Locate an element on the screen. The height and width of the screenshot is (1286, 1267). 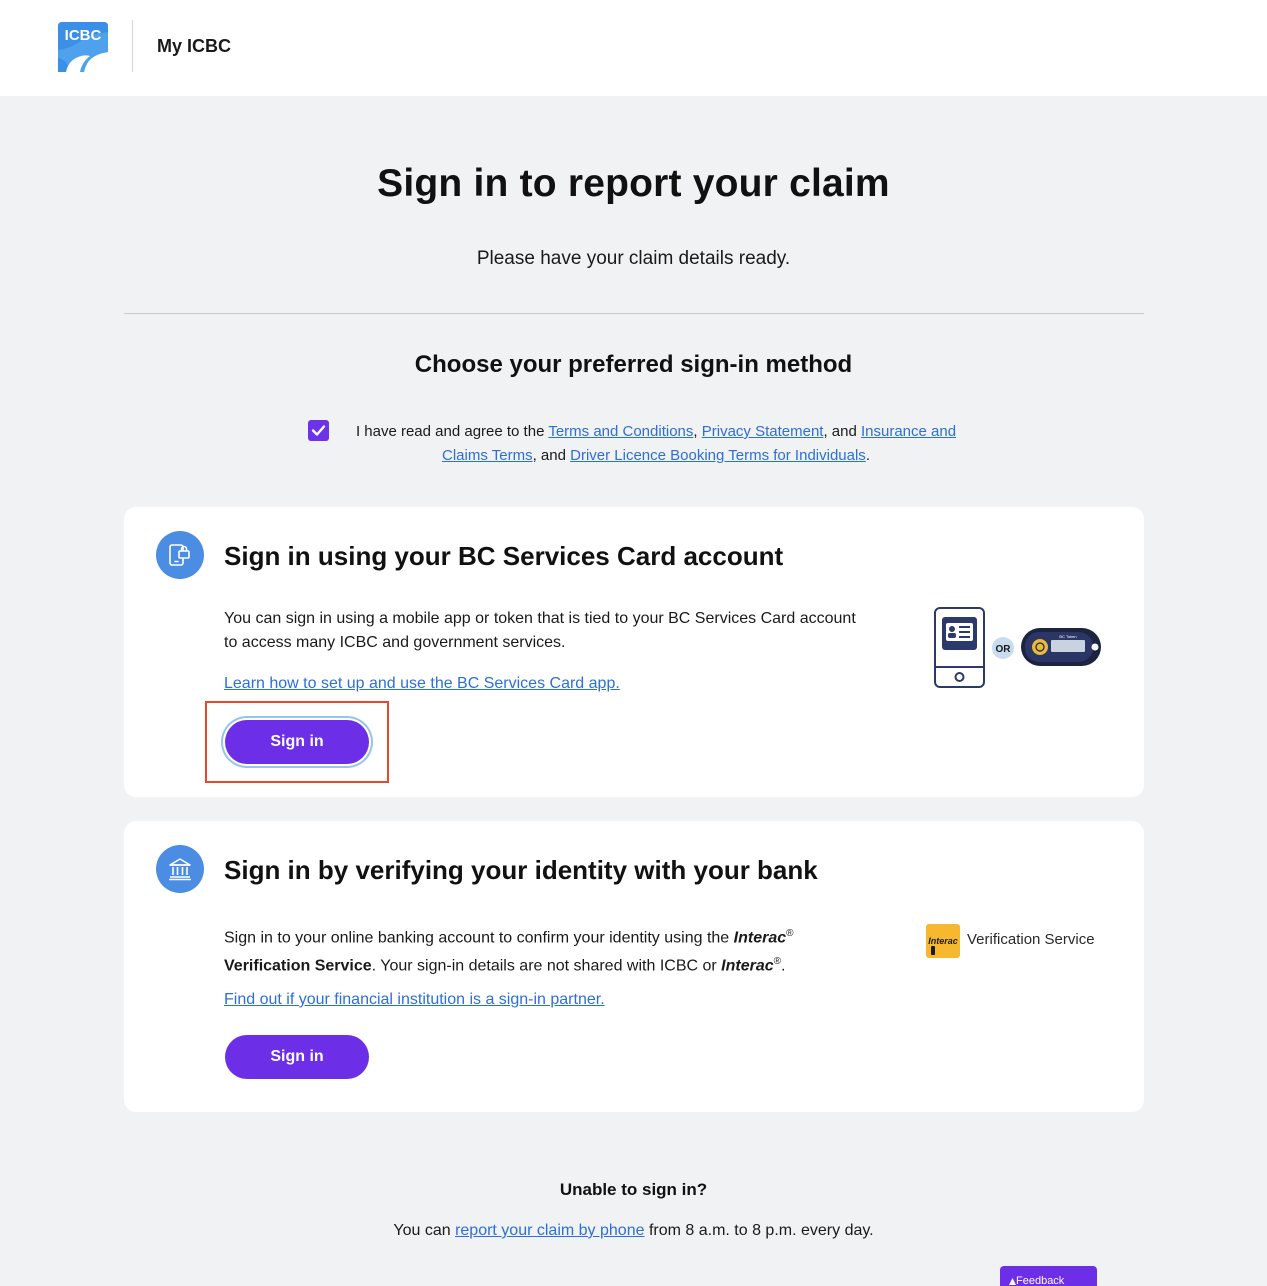
bank-body-text: . is located at coordinates (783, 966).